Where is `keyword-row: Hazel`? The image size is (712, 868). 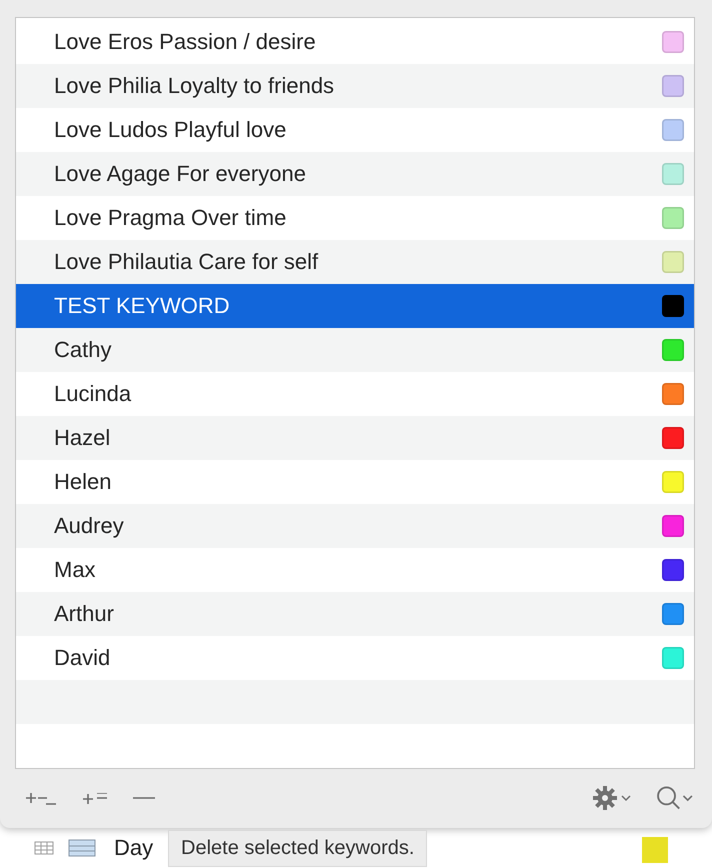 keyword-row: Hazel is located at coordinates (355, 438).